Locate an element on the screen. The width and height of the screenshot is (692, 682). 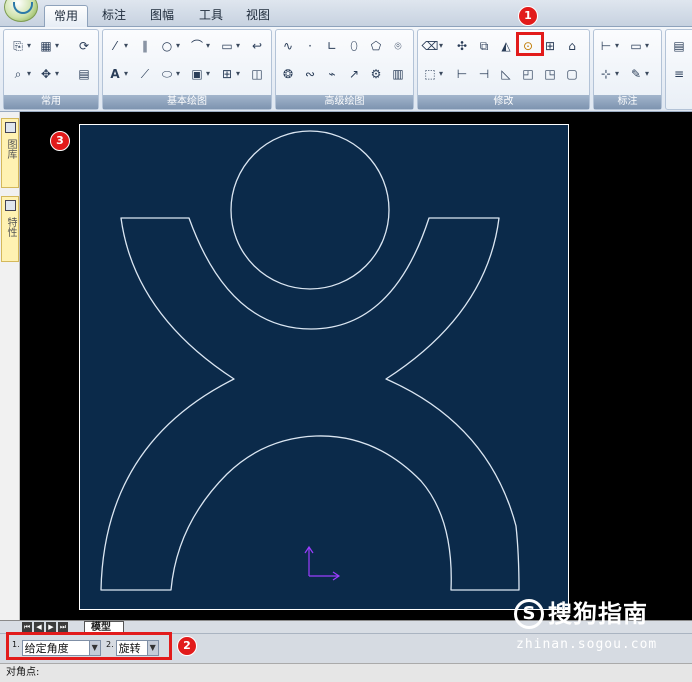
rotate-tool-highlight is located at coordinates (530, 44).